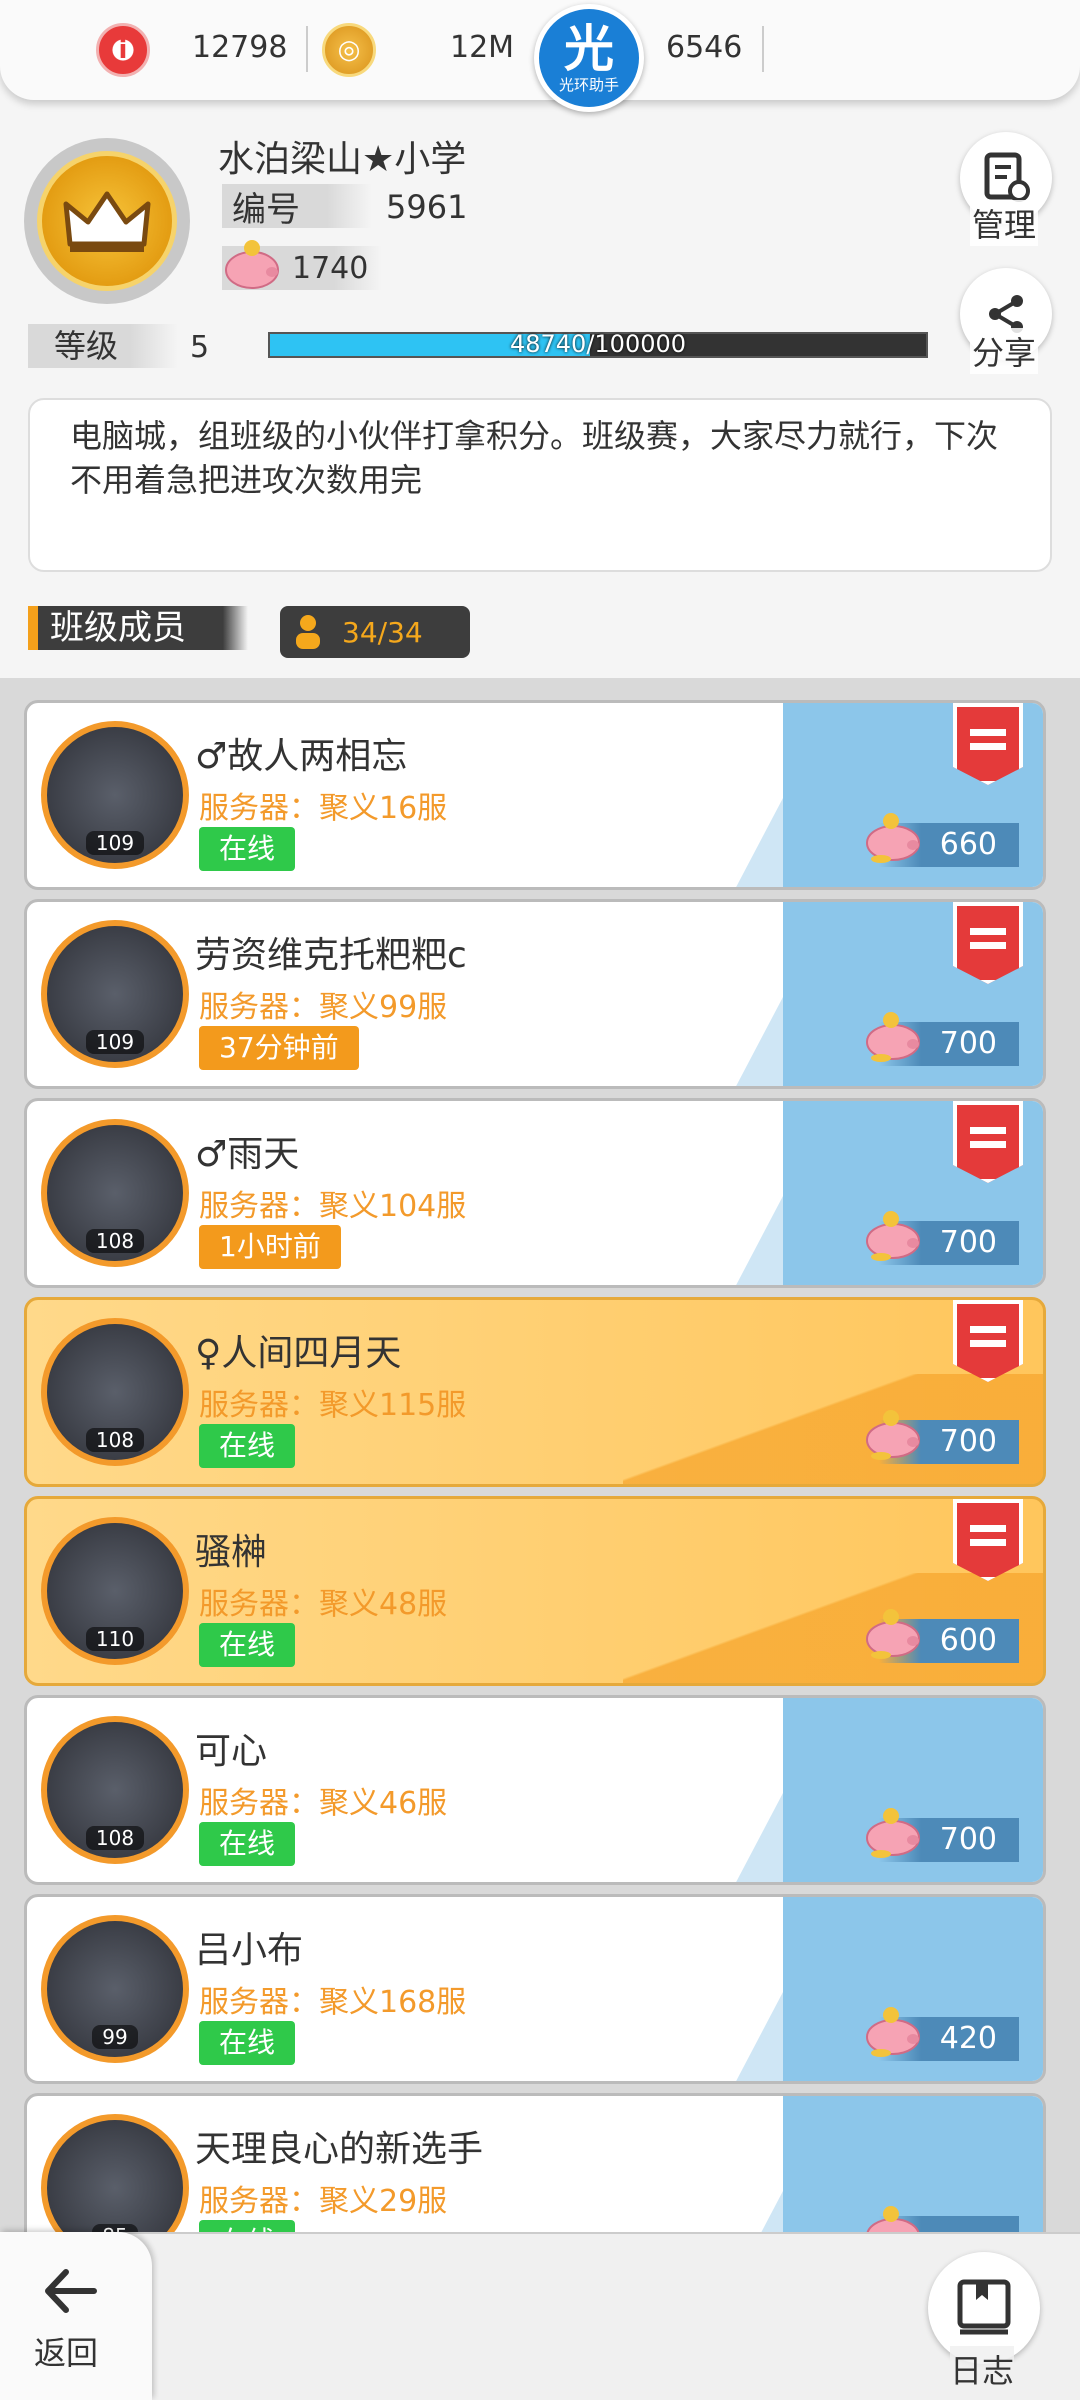 This screenshot has width=1080, height=2400. What do you see at coordinates (535, 1790) in the screenshot?
I see `member-card: 108 可心 服务器：聚义46服 在线 700` at bounding box center [535, 1790].